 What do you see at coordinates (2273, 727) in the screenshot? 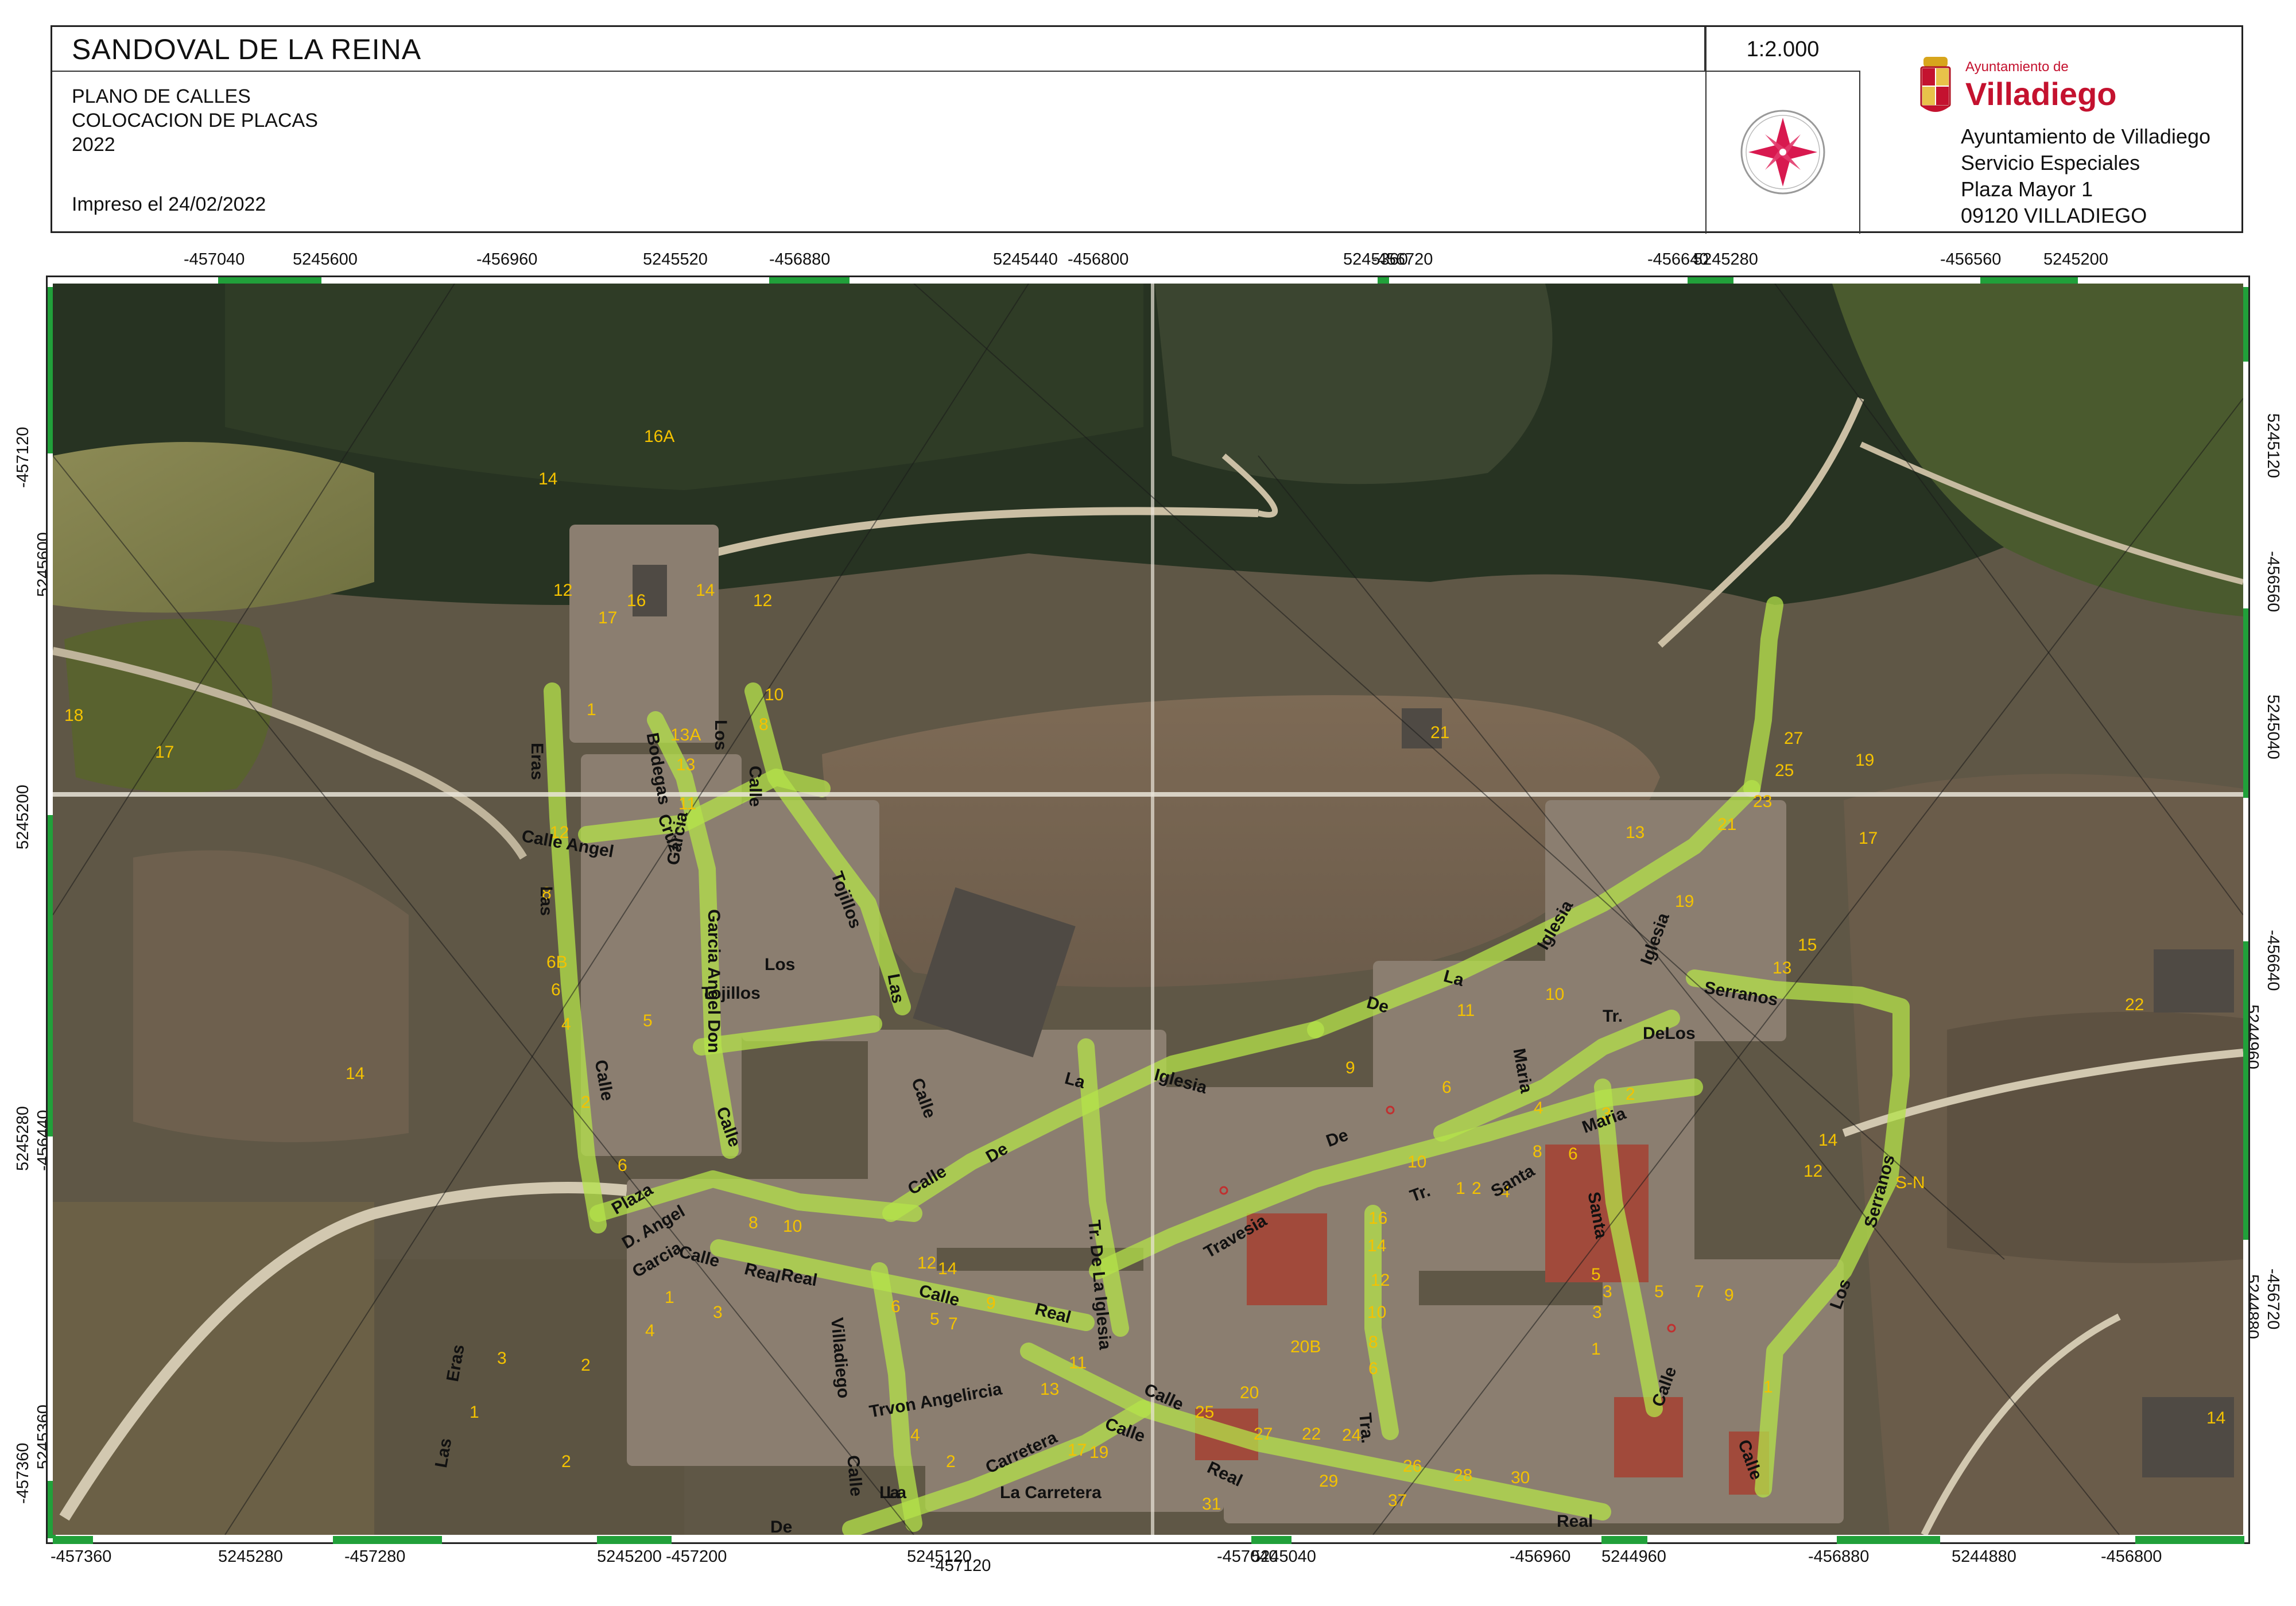
I see `tick-label-right: 5245040` at bounding box center [2273, 727].